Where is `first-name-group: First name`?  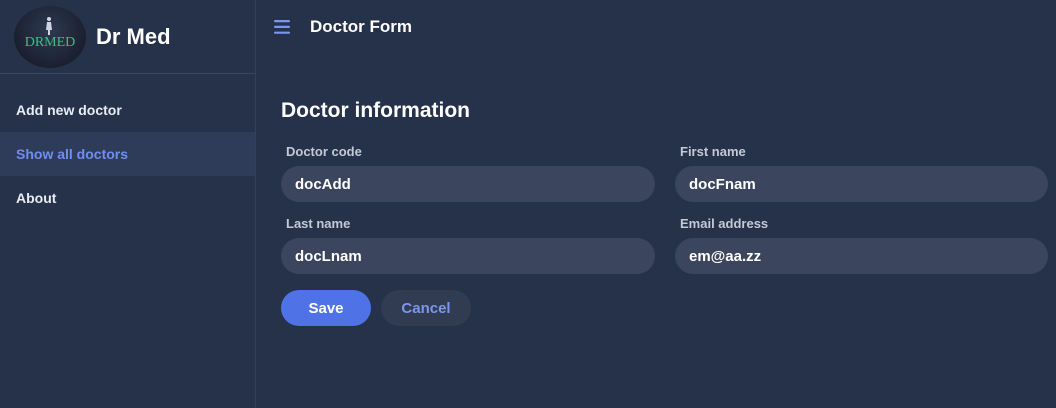
first-name-group: First name is located at coordinates (861, 173).